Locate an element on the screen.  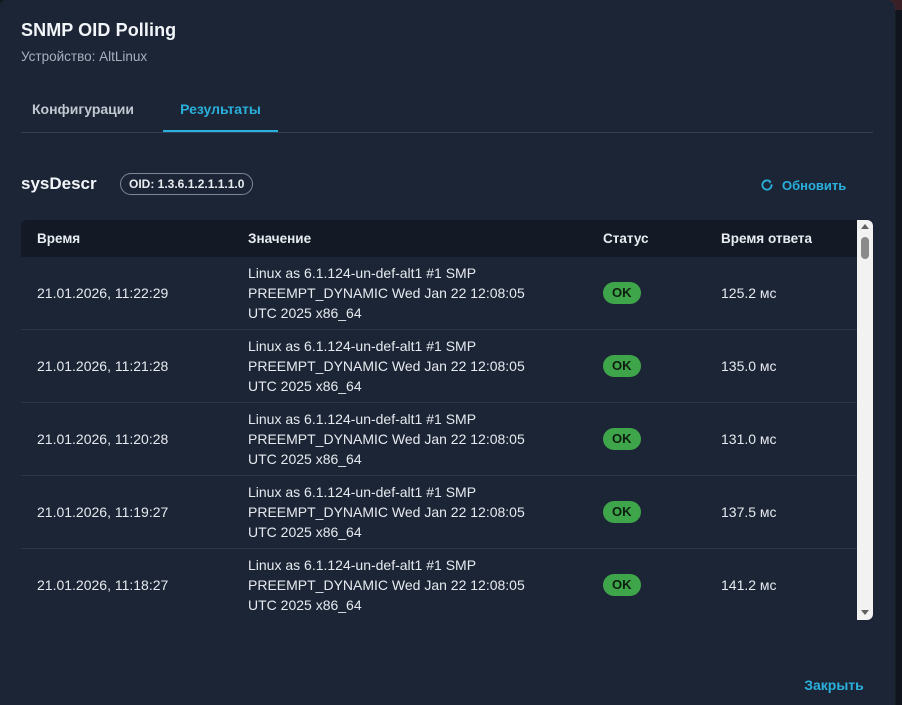
dialog-title: SNMP OID Polling is located at coordinates (99, 30).